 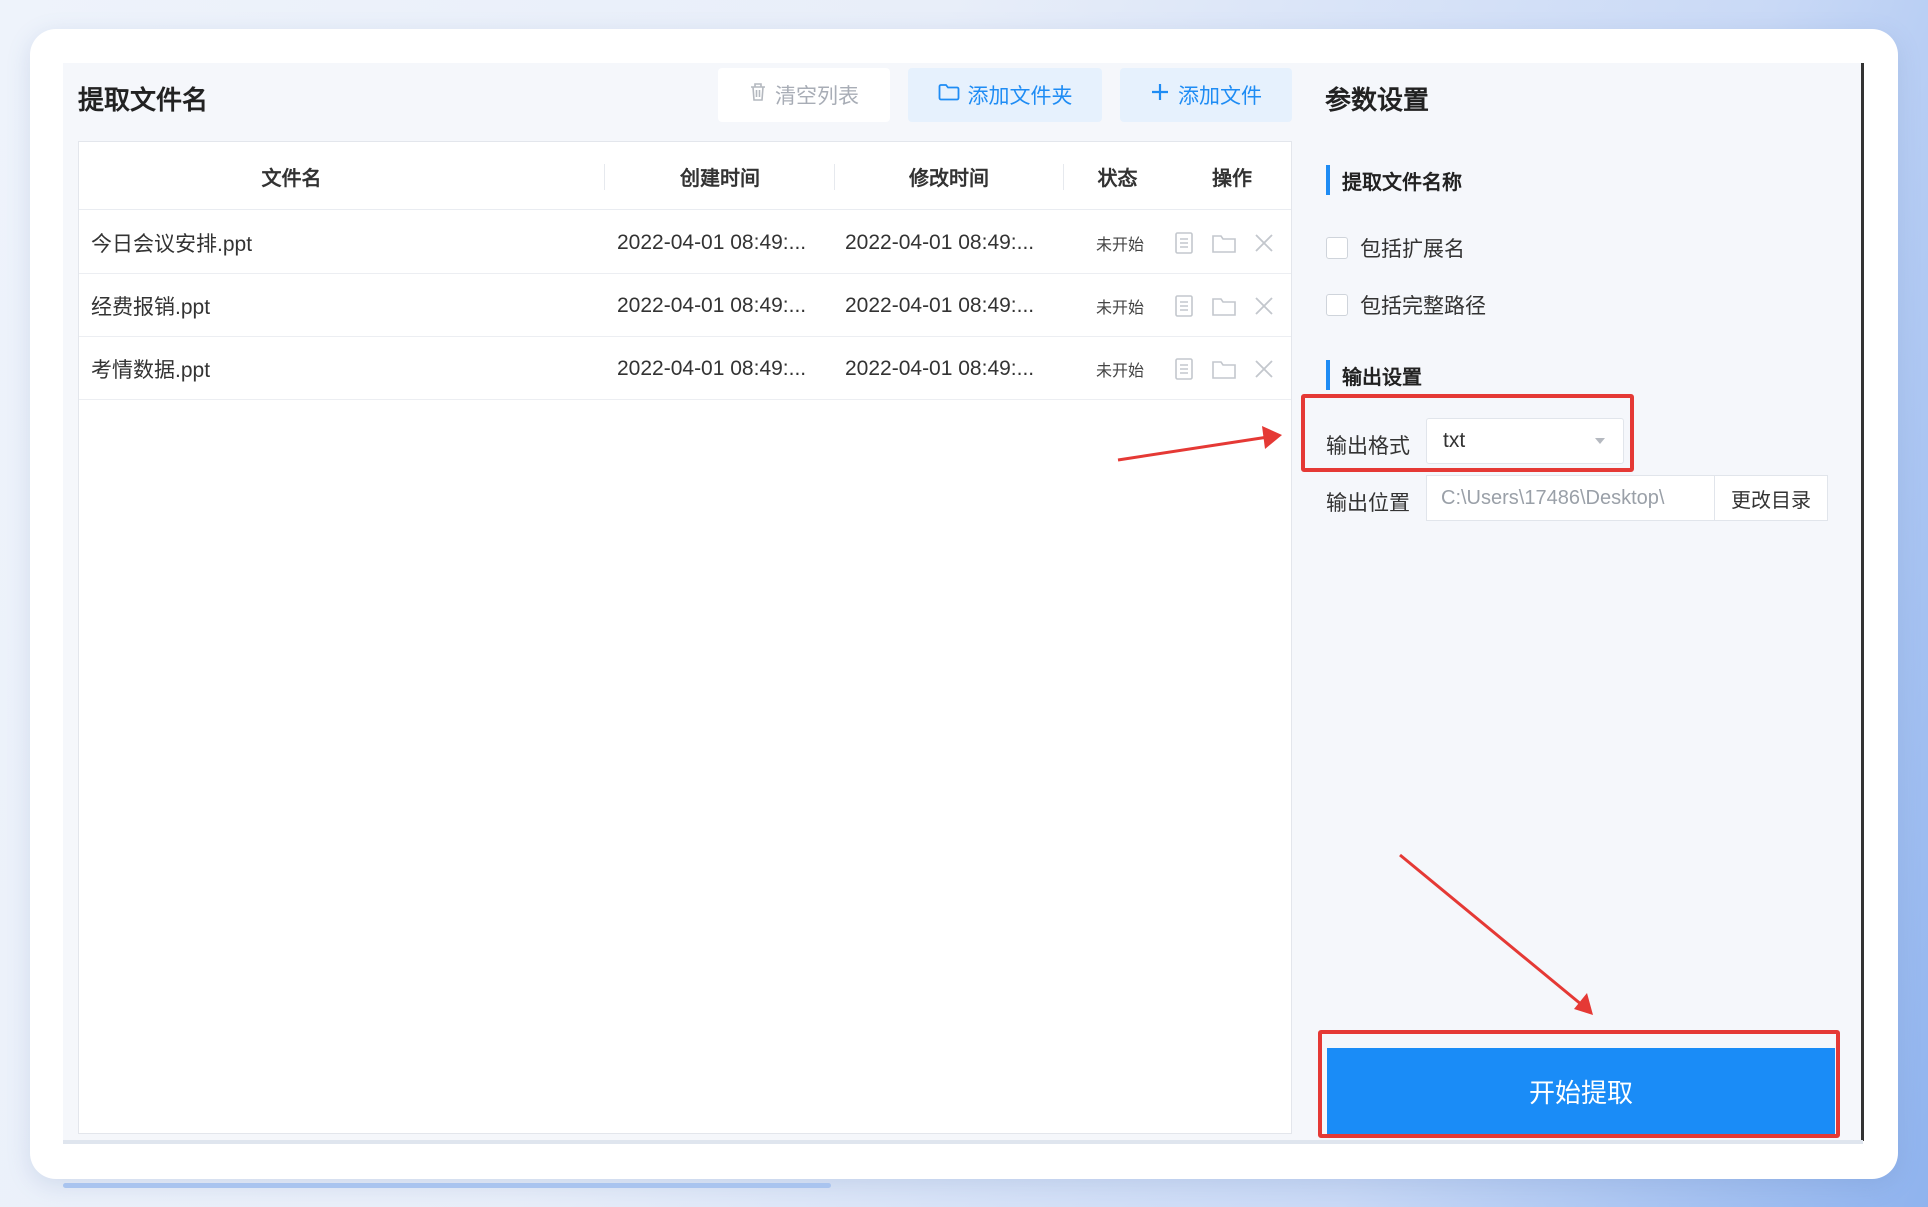 What do you see at coordinates (447, 1185) in the screenshot?
I see `progress-bar` at bounding box center [447, 1185].